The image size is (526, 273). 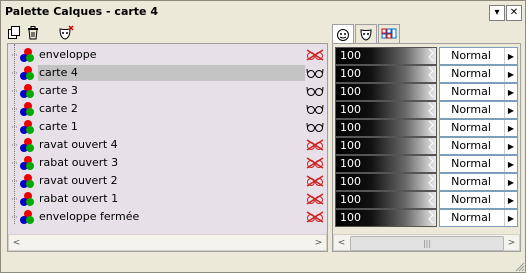 What do you see at coordinates (171, 199) in the screenshot?
I see `layer-name: rabat ouvert 1` at bounding box center [171, 199].